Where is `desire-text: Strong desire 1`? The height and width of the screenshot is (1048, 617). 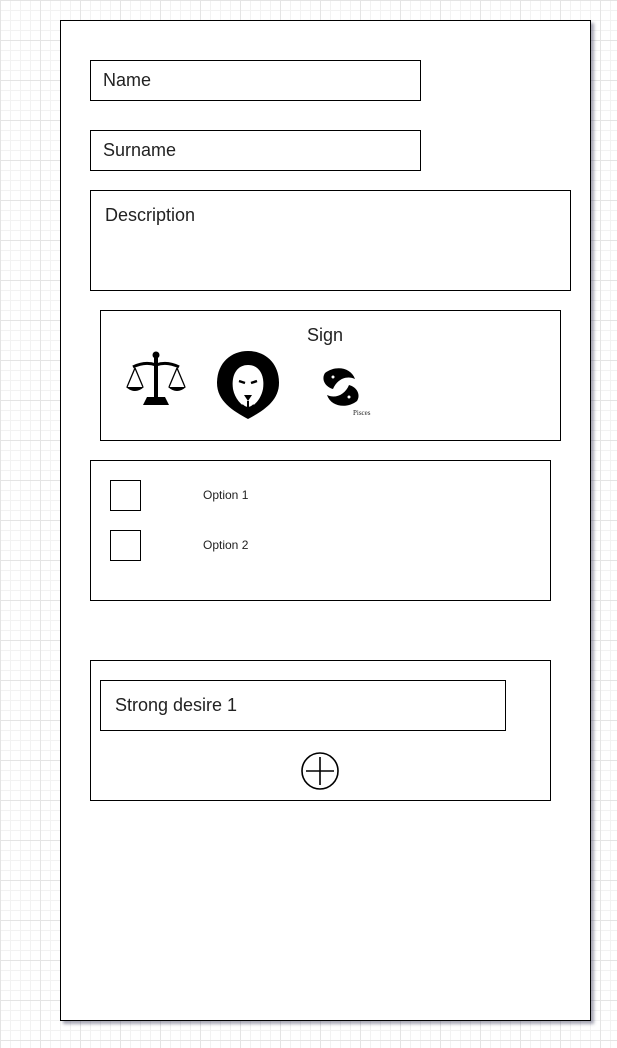 desire-text: Strong desire 1 is located at coordinates (176, 705).